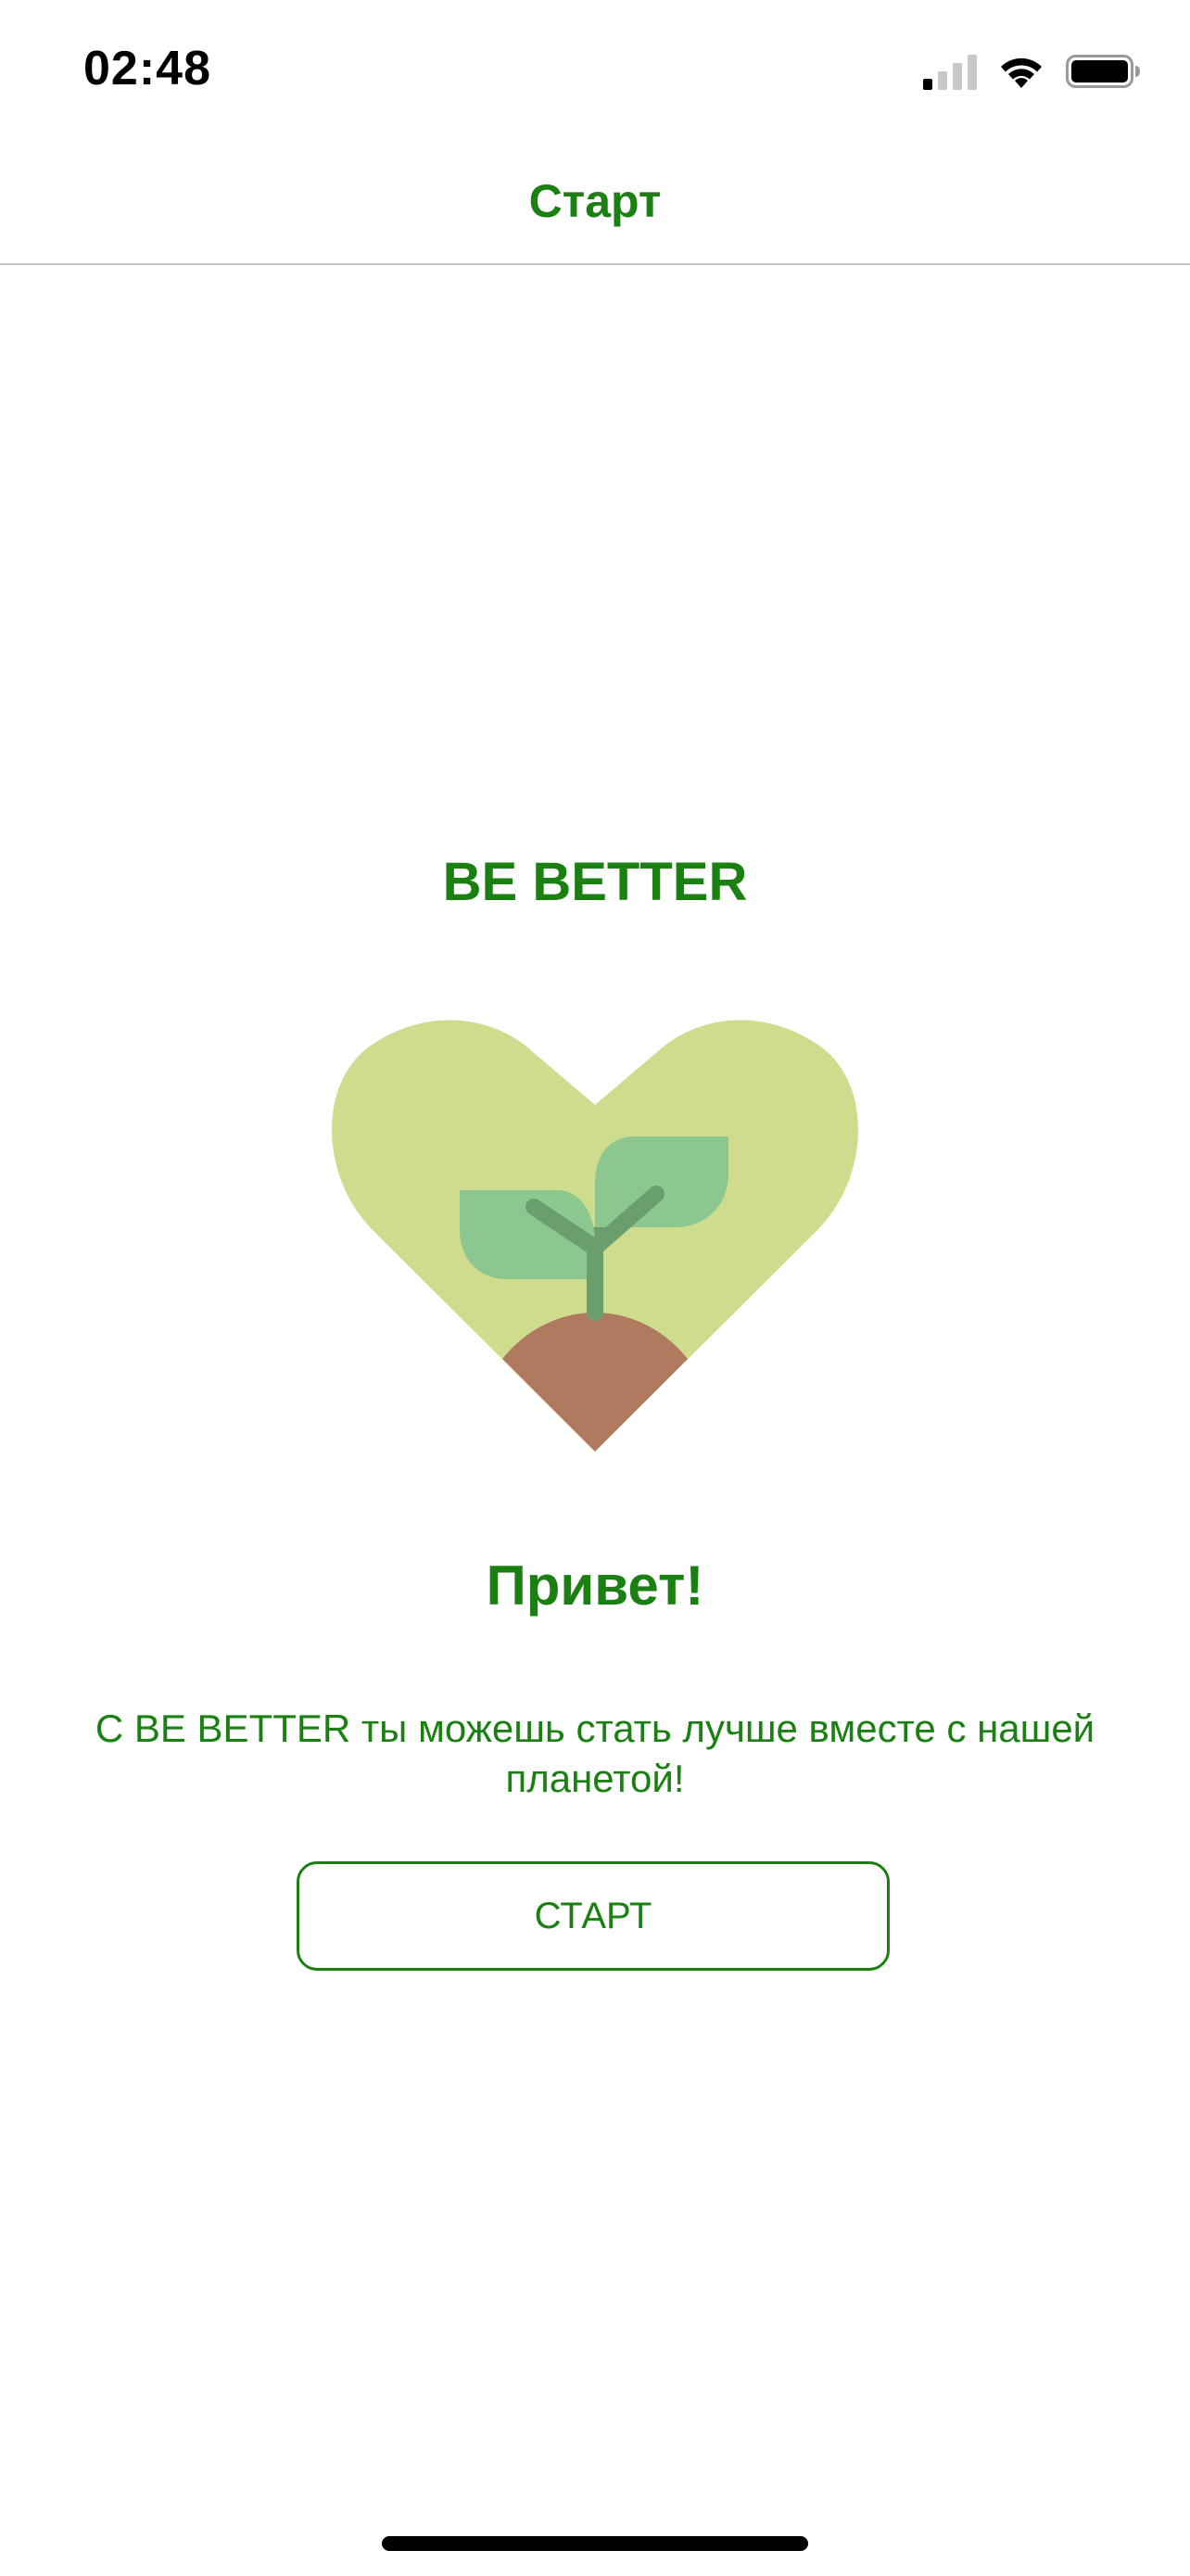 The width and height of the screenshot is (1190, 2576). What do you see at coordinates (595, 2543) in the screenshot?
I see `home-indicator` at bounding box center [595, 2543].